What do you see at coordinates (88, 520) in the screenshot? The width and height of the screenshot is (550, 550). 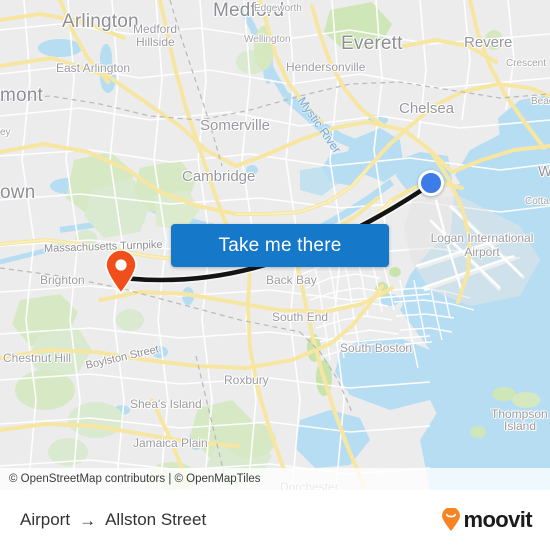 I see `arrow-right-icon: →` at bounding box center [88, 520].